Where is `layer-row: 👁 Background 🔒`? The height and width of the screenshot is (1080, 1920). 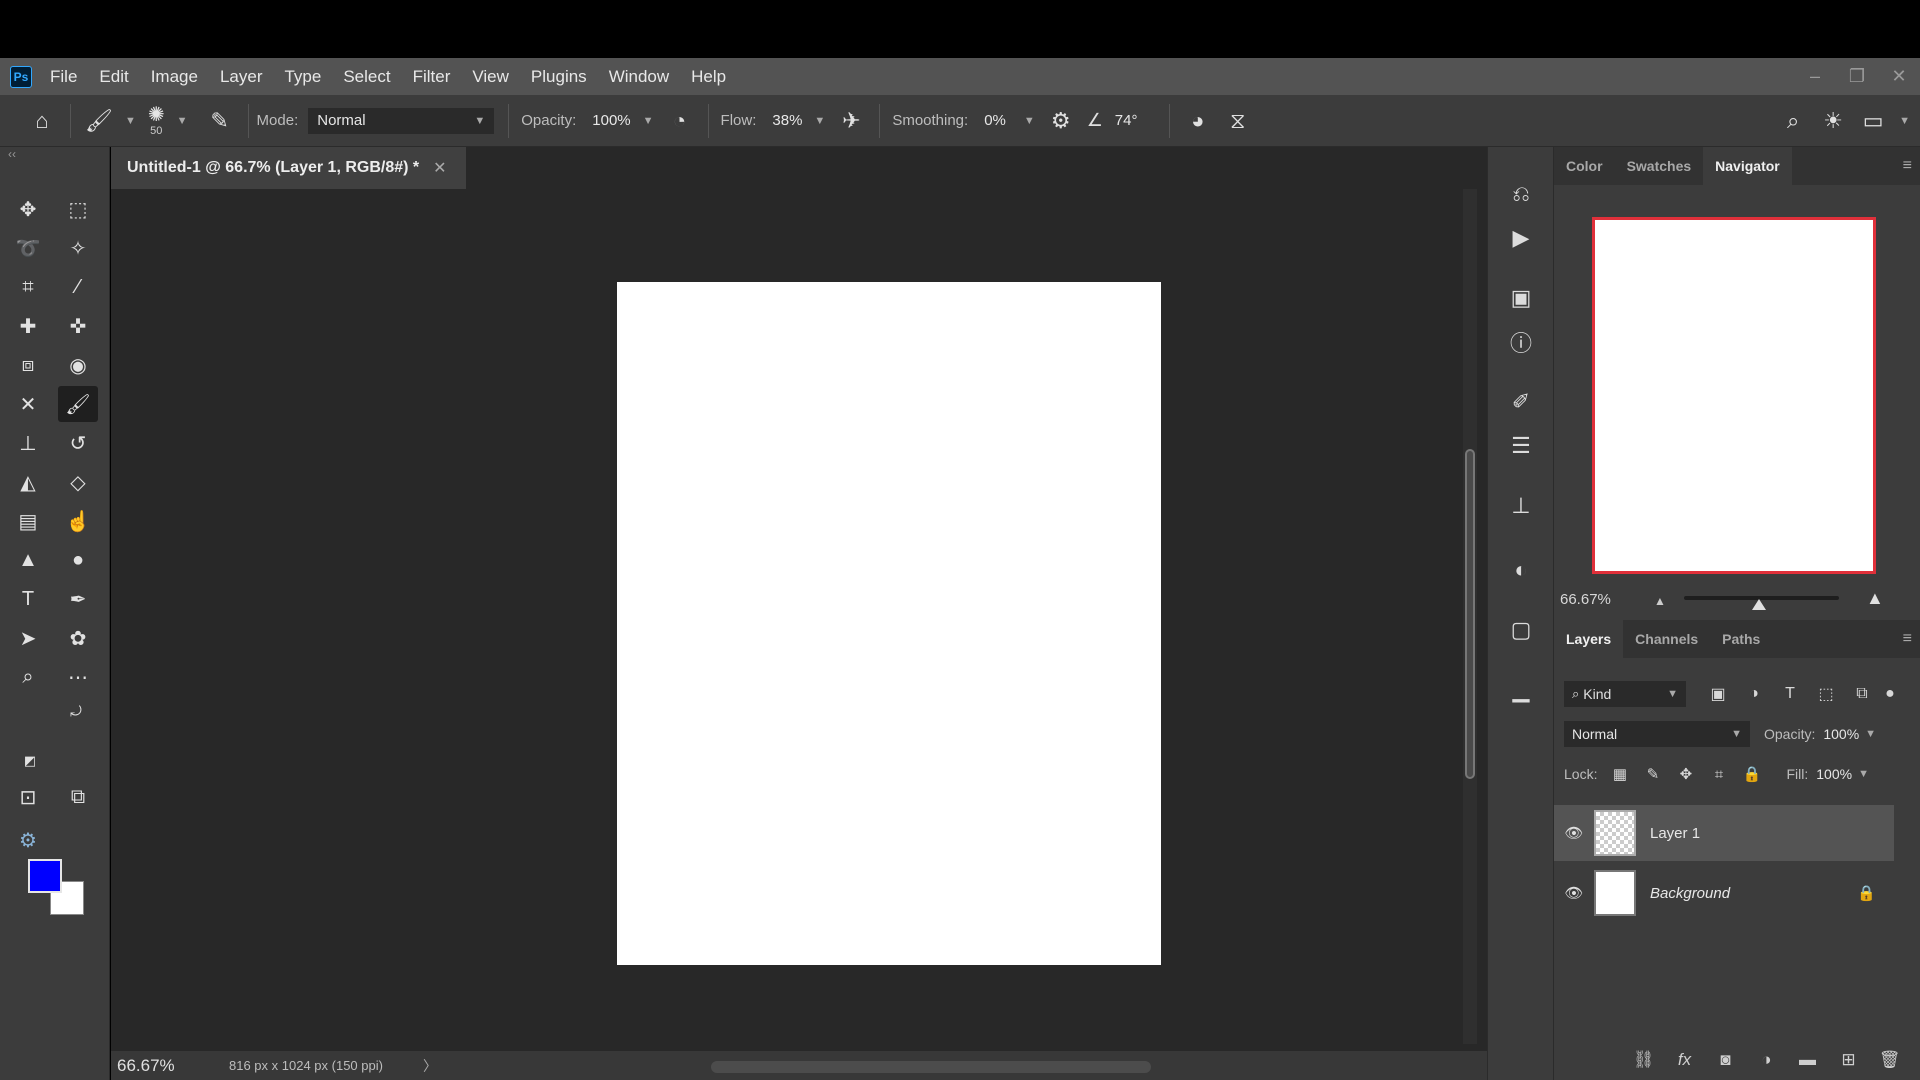 layer-row: 👁 Background 🔒 is located at coordinates (1724, 893).